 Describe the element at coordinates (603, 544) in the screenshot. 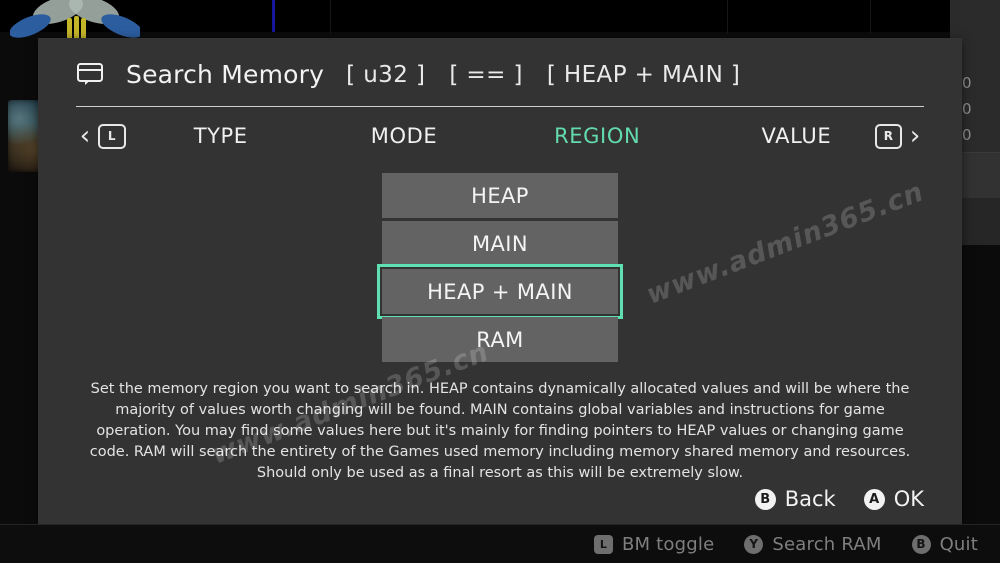

I see `l-button-icon: L` at that location.